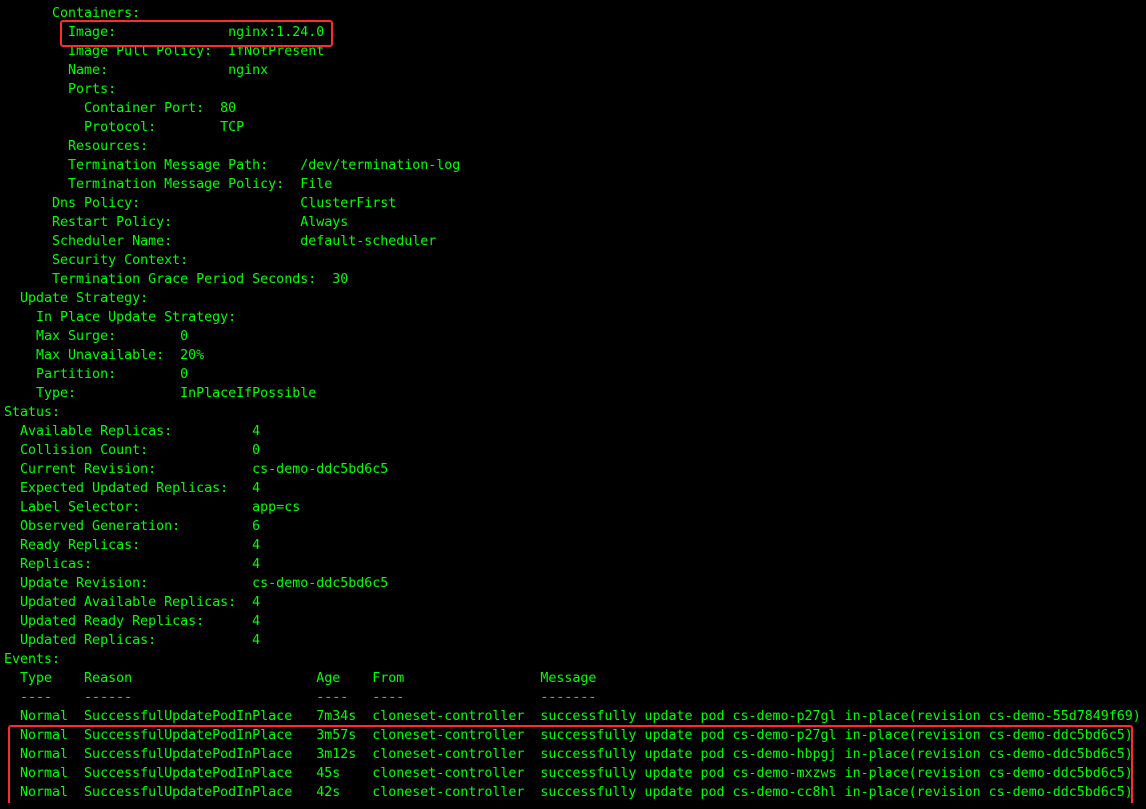  I want to click on partial-line-mask, so click(573, 806).